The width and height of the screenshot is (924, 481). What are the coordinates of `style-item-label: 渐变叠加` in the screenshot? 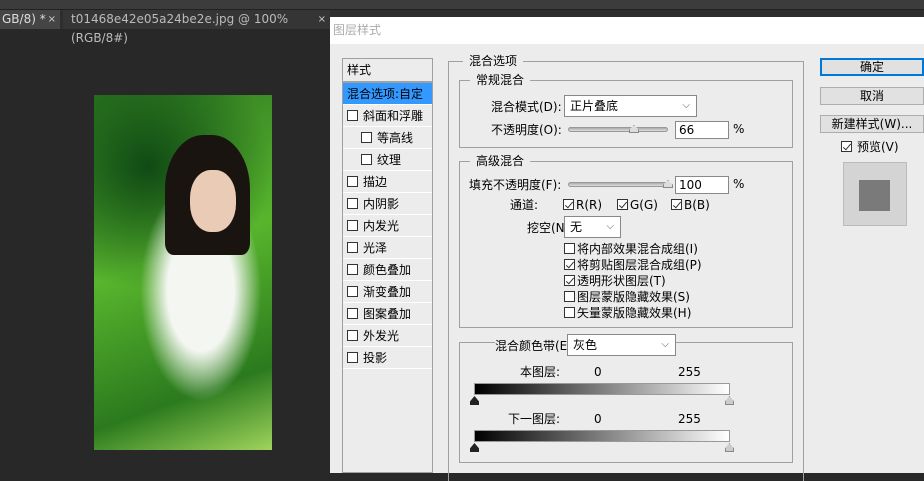 It's located at (387, 292).